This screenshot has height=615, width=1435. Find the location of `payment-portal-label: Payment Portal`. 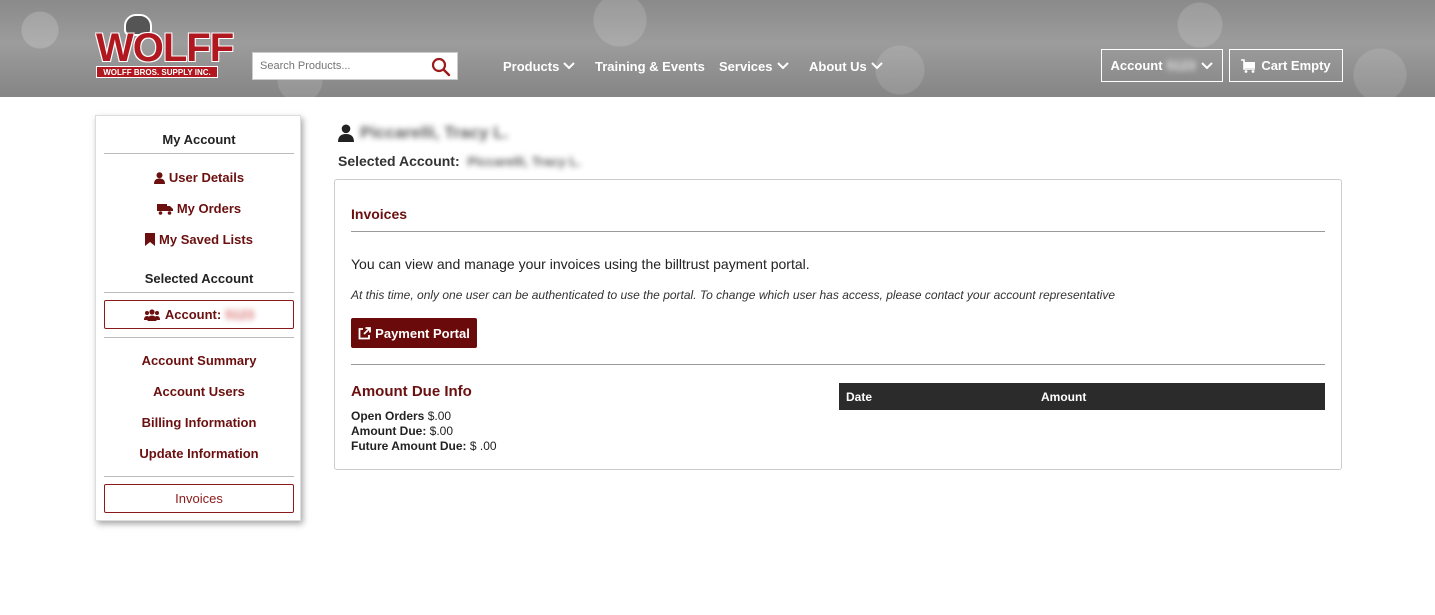

payment-portal-label: Payment Portal is located at coordinates (422, 333).